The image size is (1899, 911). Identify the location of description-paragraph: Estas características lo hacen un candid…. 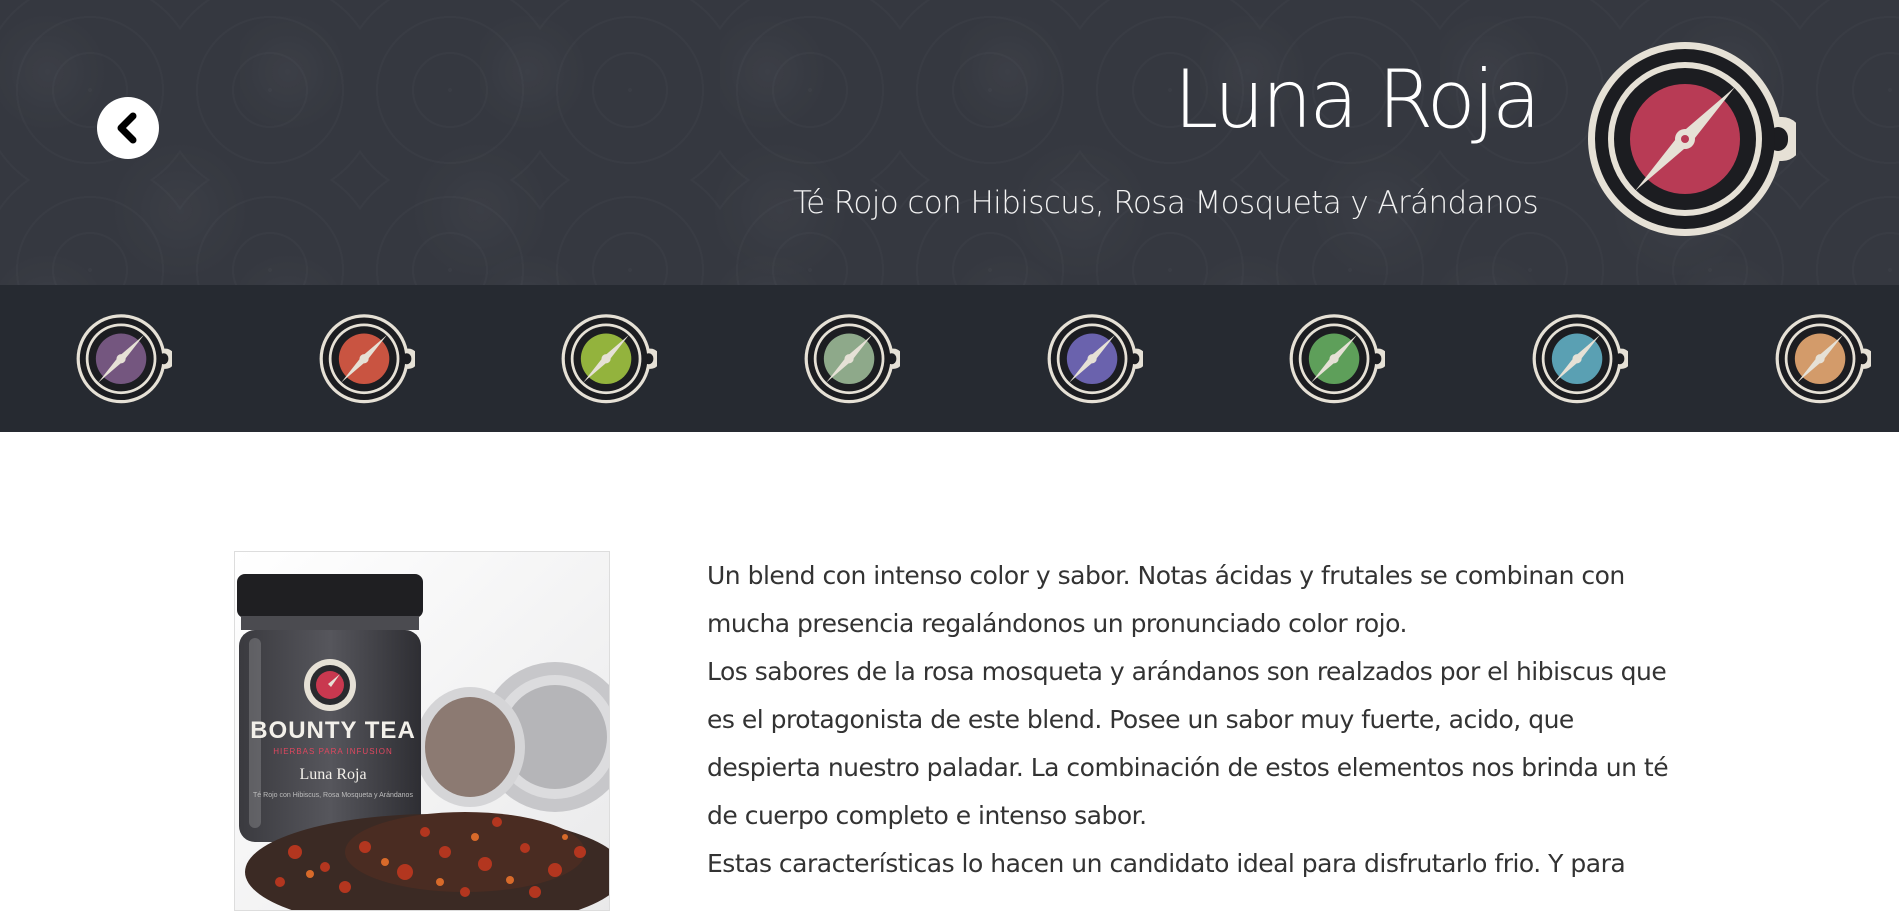
(1166, 863).